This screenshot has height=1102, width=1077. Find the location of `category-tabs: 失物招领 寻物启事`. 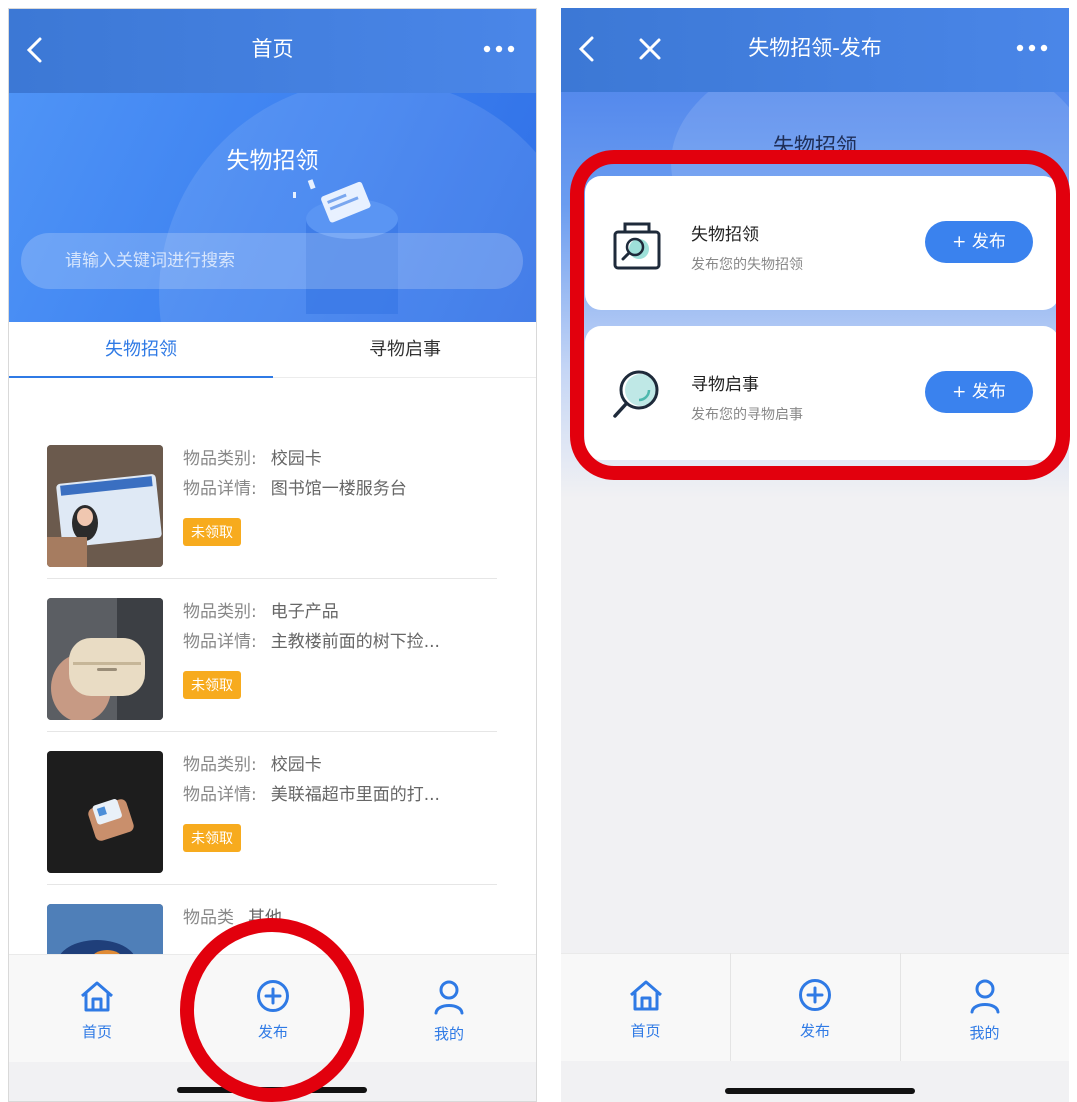

category-tabs: 失物招领 寻物启事 is located at coordinates (272, 350).